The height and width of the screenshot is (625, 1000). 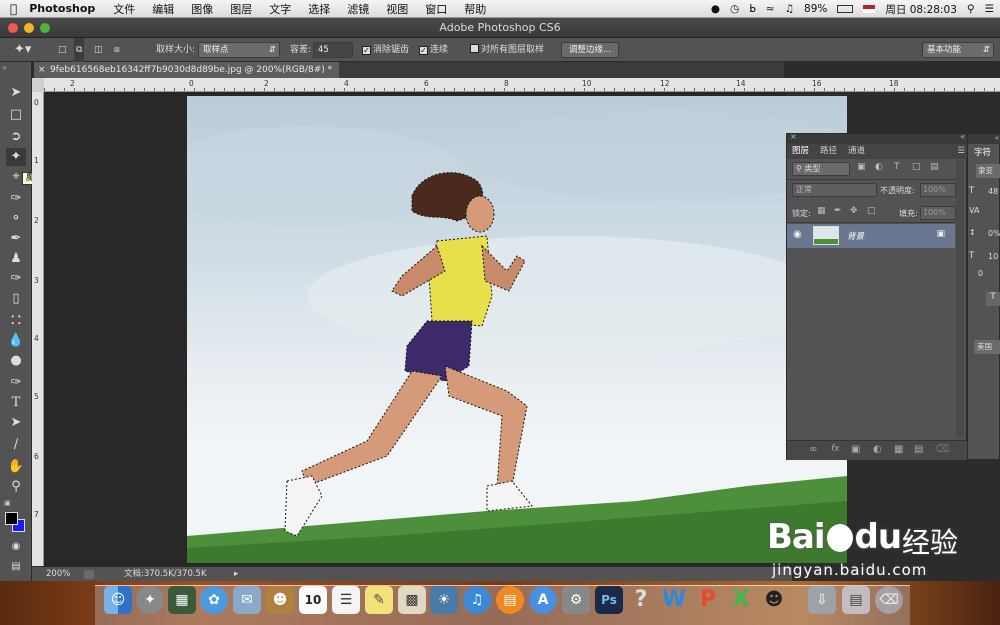 What do you see at coordinates (475, 9) in the screenshot?
I see `menu-help: 帮助` at bounding box center [475, 9].